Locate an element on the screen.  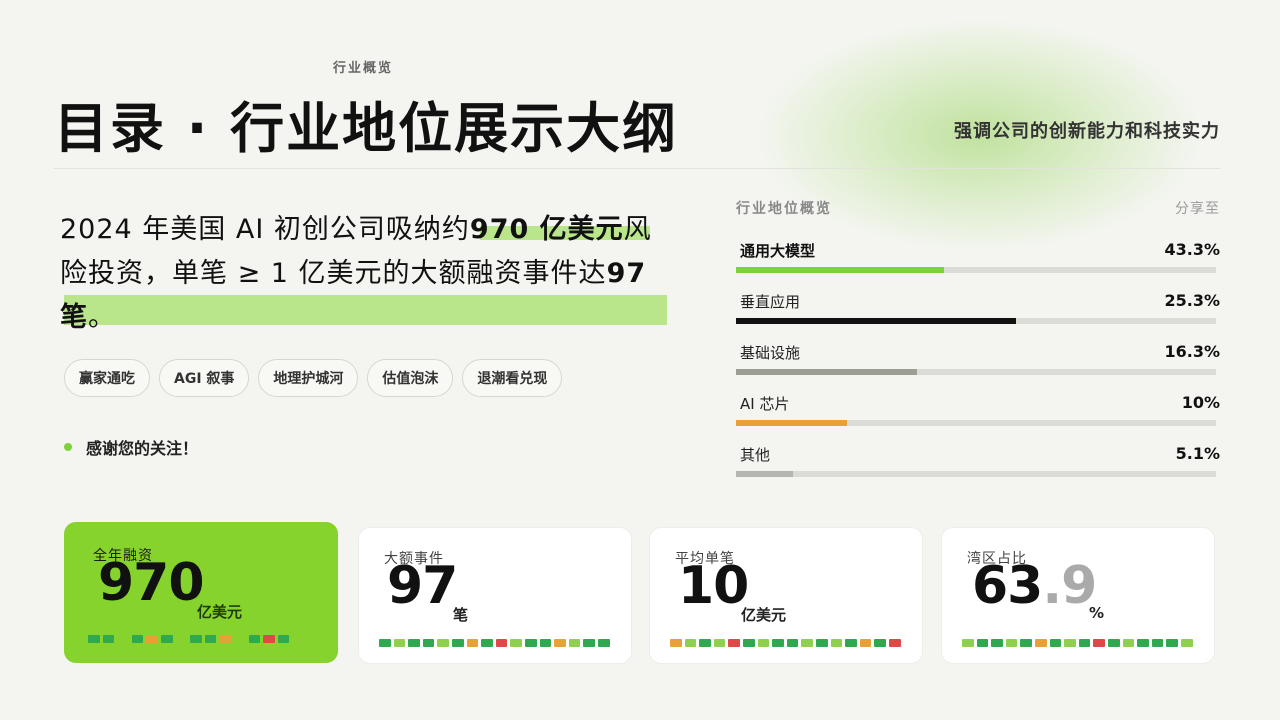
stat-unit: 亿美元 is located at coordinates (220, 612).